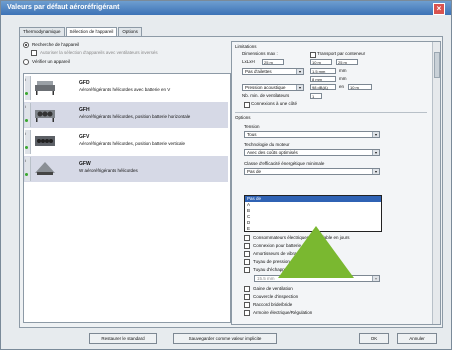 This screenshot has width=452, height=350. What do you see at coordinates (246, 46) in the screenshot?
I see `limitations-title: Limitations` at bounding box center [246, 46].